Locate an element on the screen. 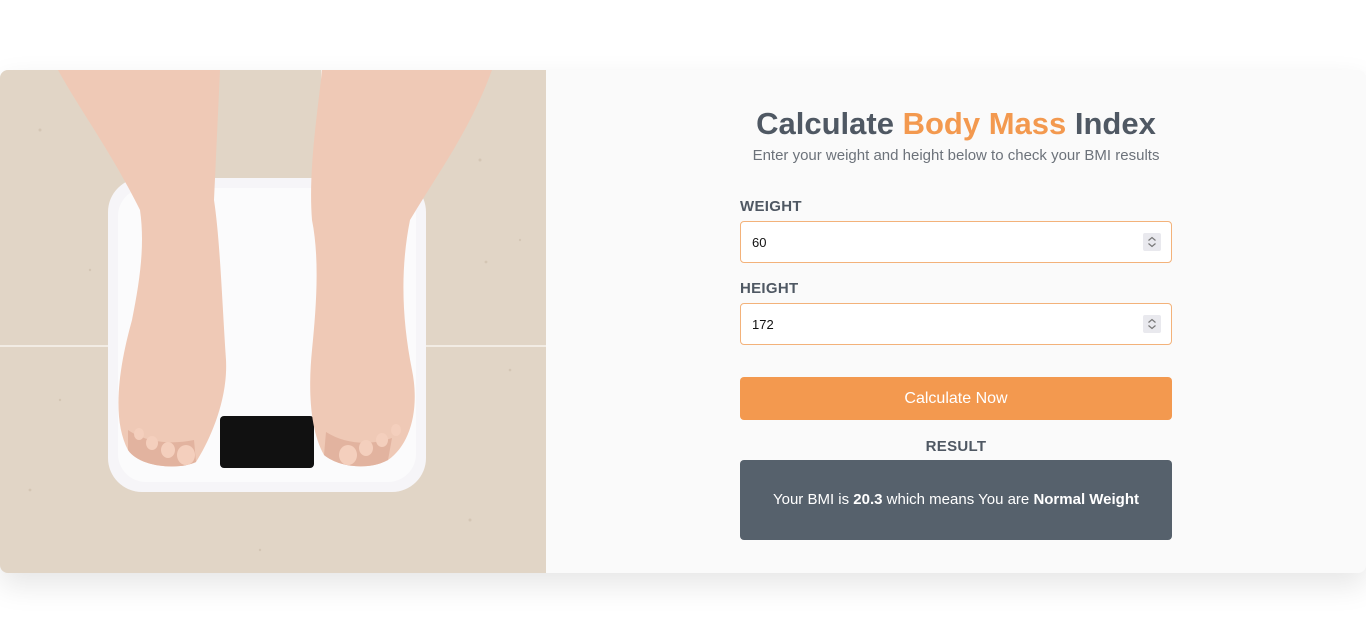 This screenshot has width=1366, height=641. title-part-1: Calculate is located at coordinates (829, 123).